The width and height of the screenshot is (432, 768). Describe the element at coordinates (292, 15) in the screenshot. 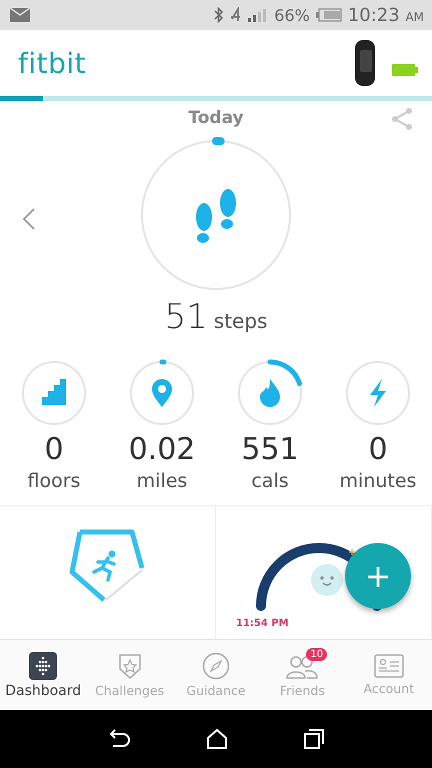

I see `battery-percent: 66%` at that location.